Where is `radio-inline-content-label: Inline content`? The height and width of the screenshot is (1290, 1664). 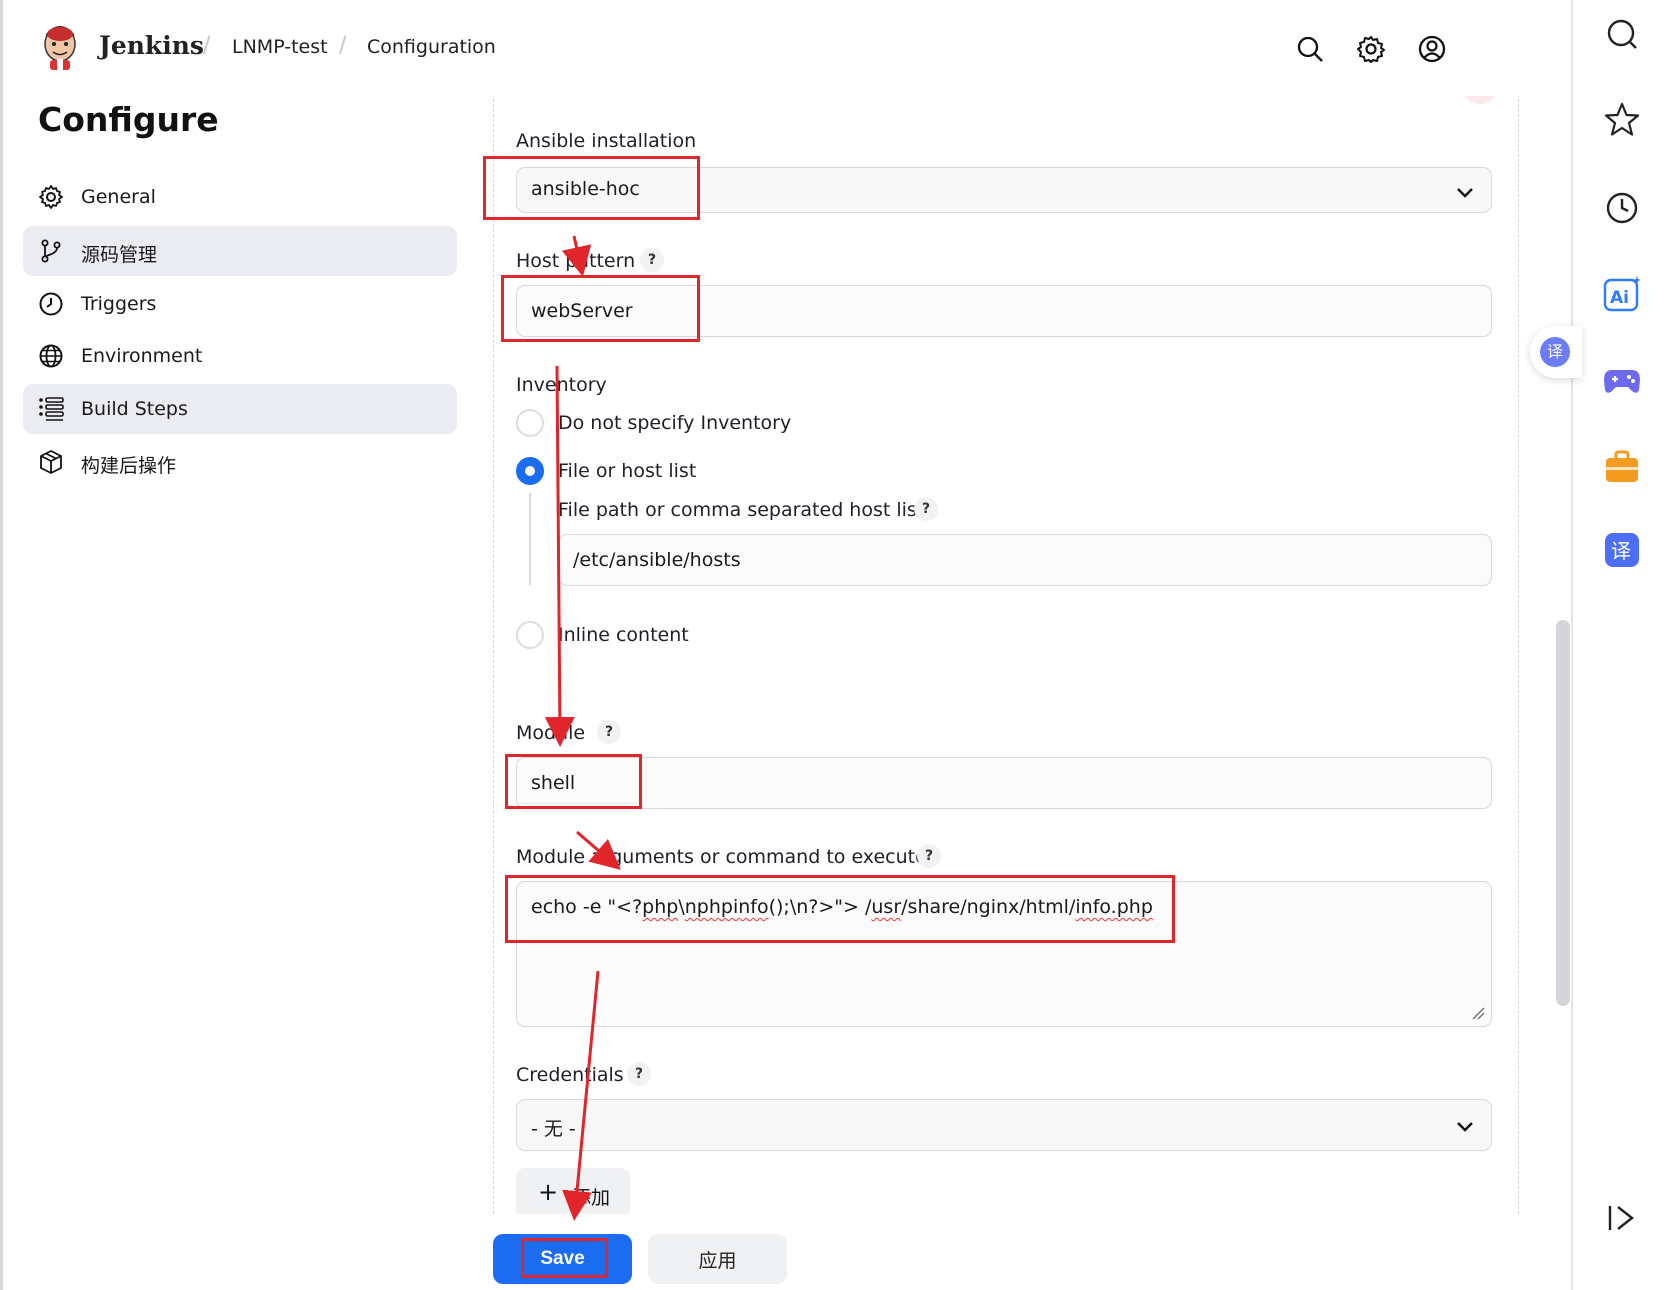 radio-inline-content-label: Inline content is located at coordinates (623, 635).